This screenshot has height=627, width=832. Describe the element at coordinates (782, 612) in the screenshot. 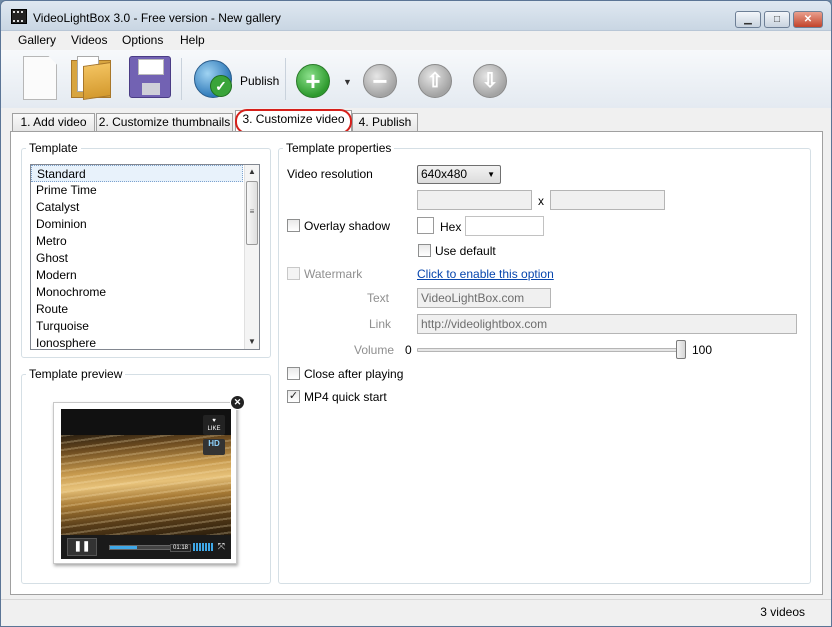

I see `status-video-count: 3 videos` at that location.